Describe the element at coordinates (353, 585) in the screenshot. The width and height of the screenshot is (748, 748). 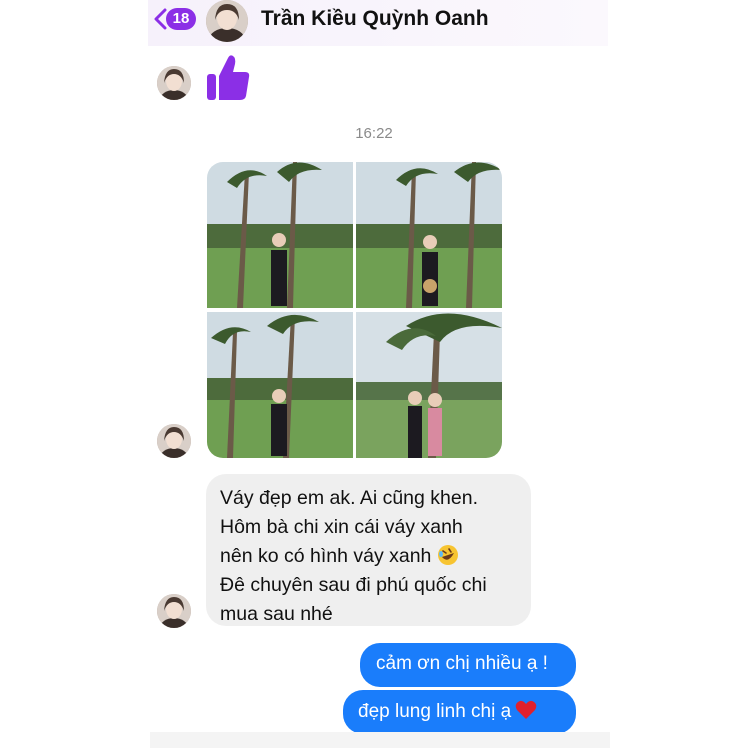
I see `message-line: Đê chuyên sau đi phú quốc chi` at that location.